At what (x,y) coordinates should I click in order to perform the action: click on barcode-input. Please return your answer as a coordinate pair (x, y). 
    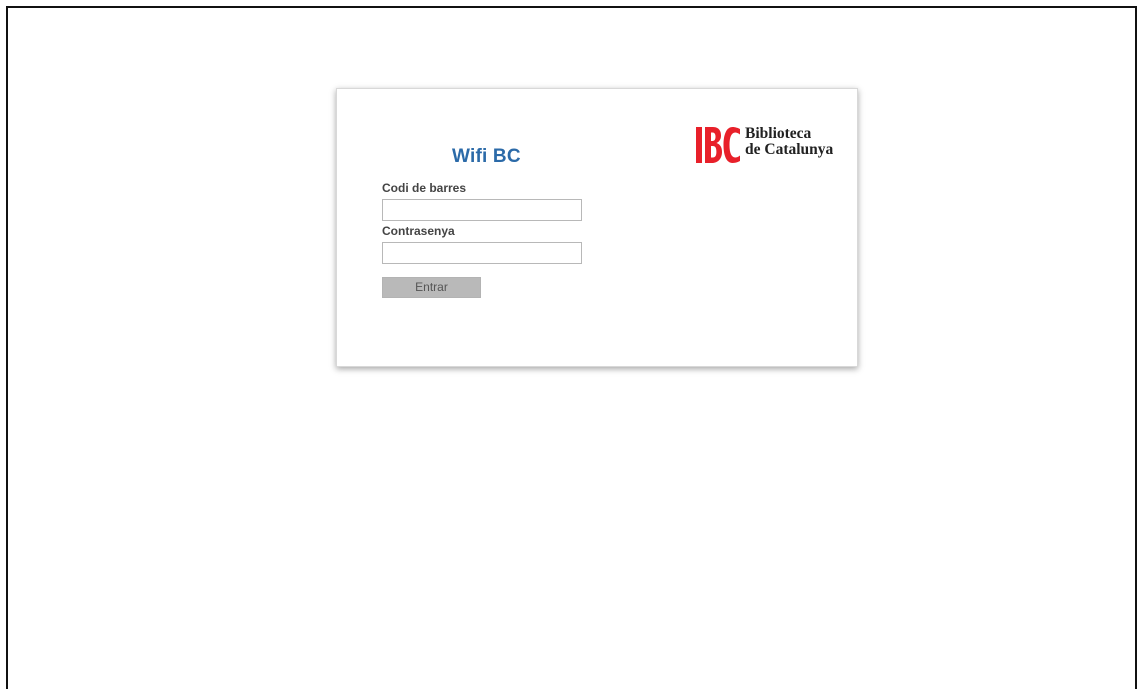
    Looking at the image, I should click on (482, 210).